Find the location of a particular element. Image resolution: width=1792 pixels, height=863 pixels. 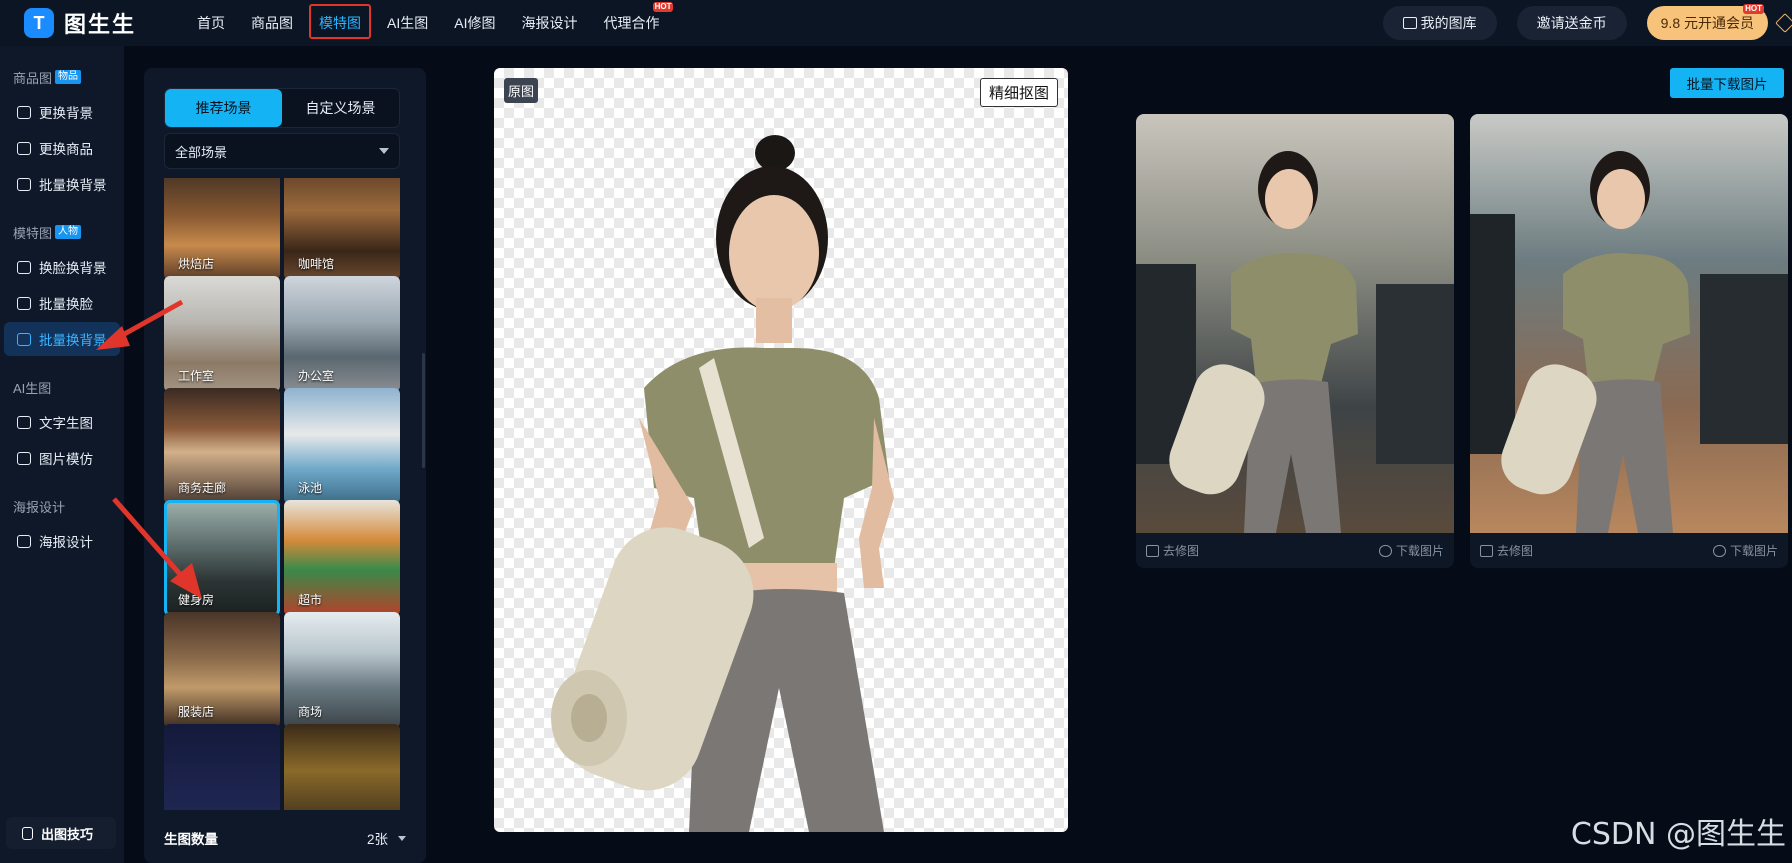

sidebar-item-batch-background: 批量换背景 is located at coordinates (62, 184).